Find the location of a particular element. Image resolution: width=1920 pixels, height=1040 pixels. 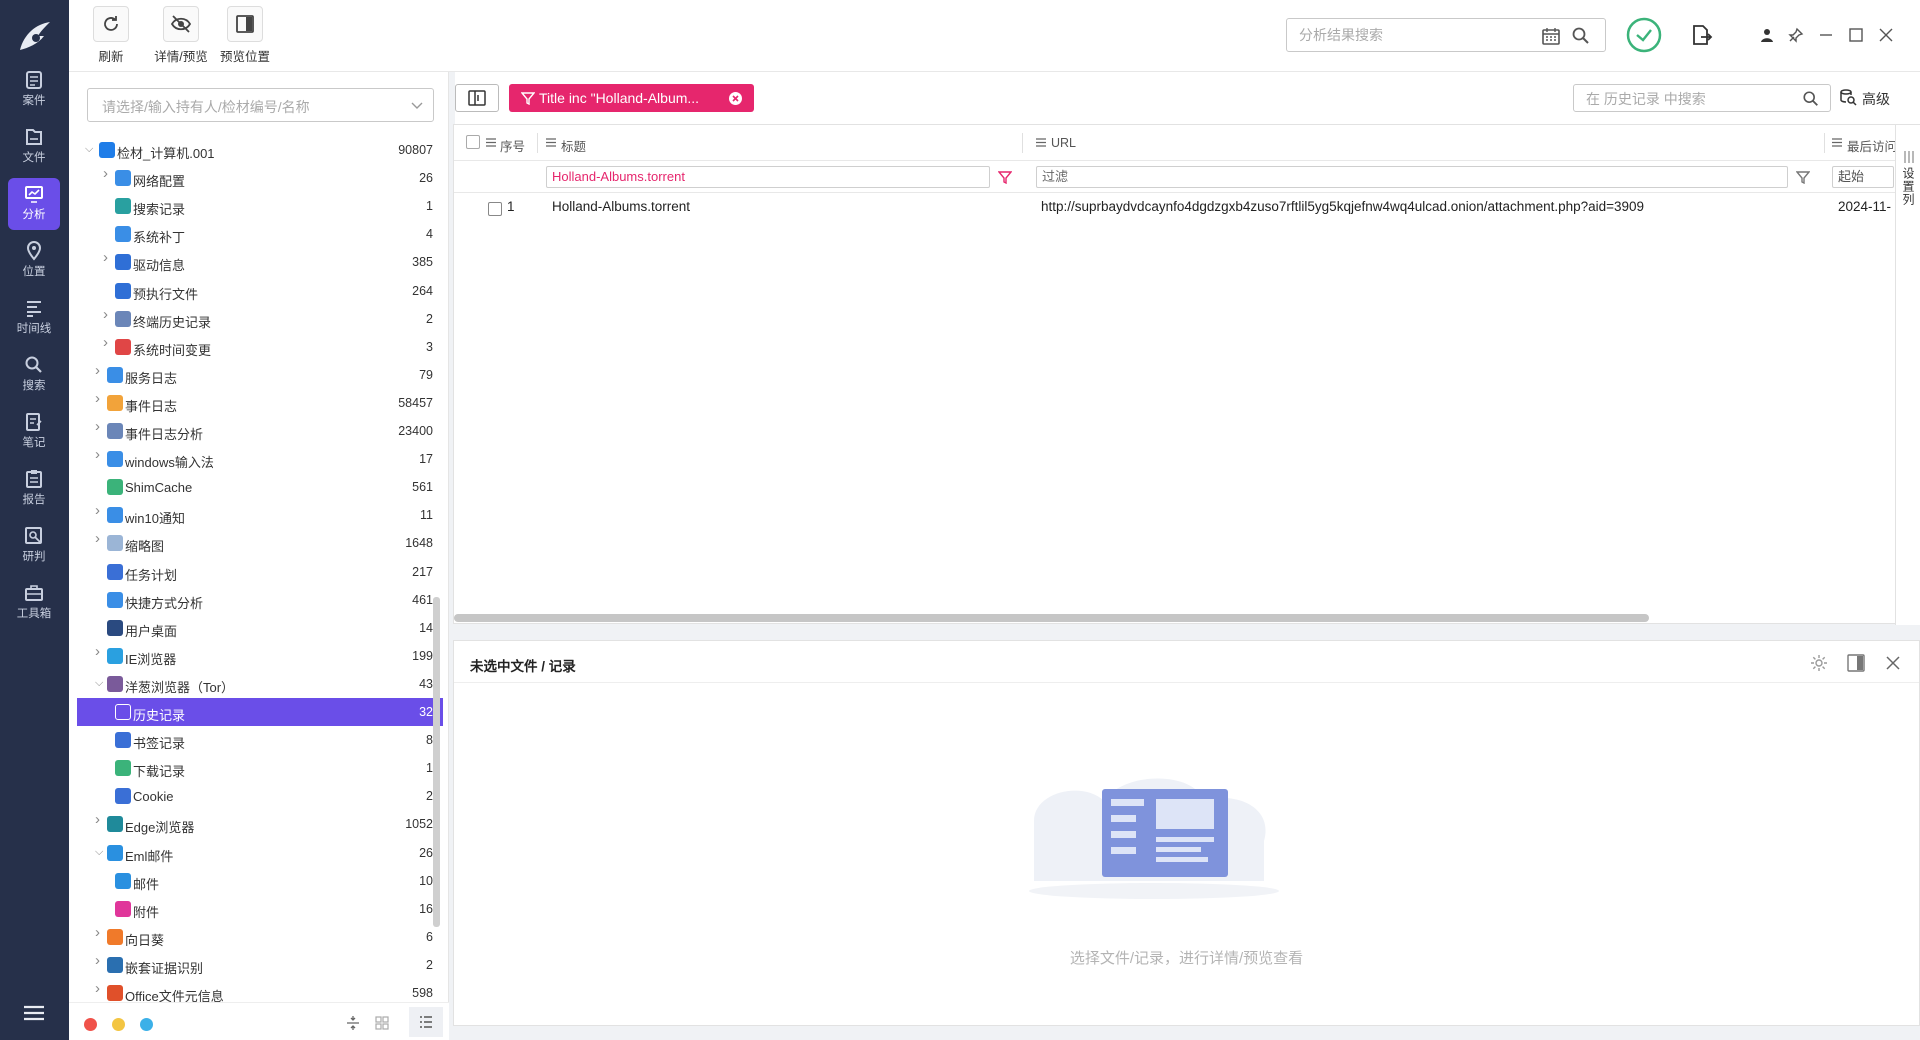

tree-item: › 服务日志 79 is located at coordinates (260, 375).